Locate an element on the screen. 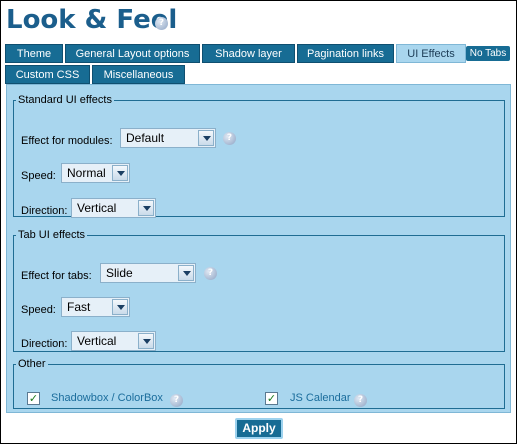  page-title-text: Look & Feel is located at coordinates (92, 20).